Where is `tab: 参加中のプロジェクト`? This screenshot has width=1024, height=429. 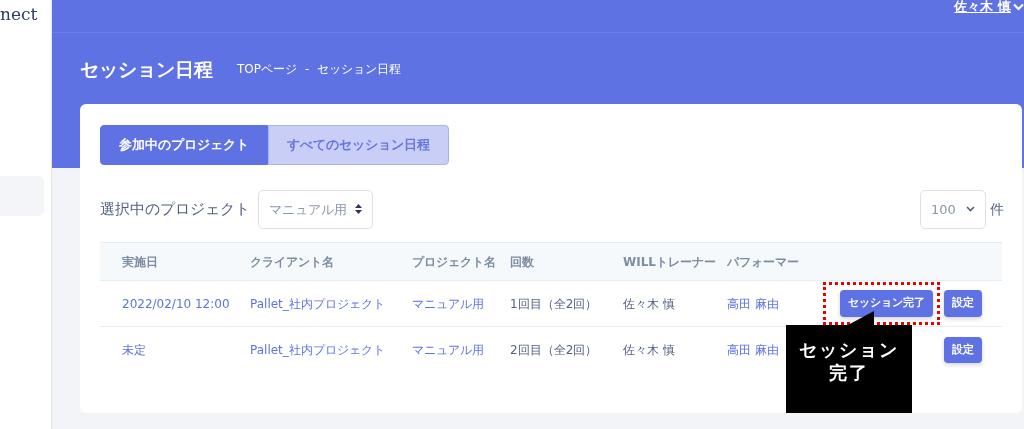 tab: 参加中のプロジェクト is located at coordinates (184, 145).